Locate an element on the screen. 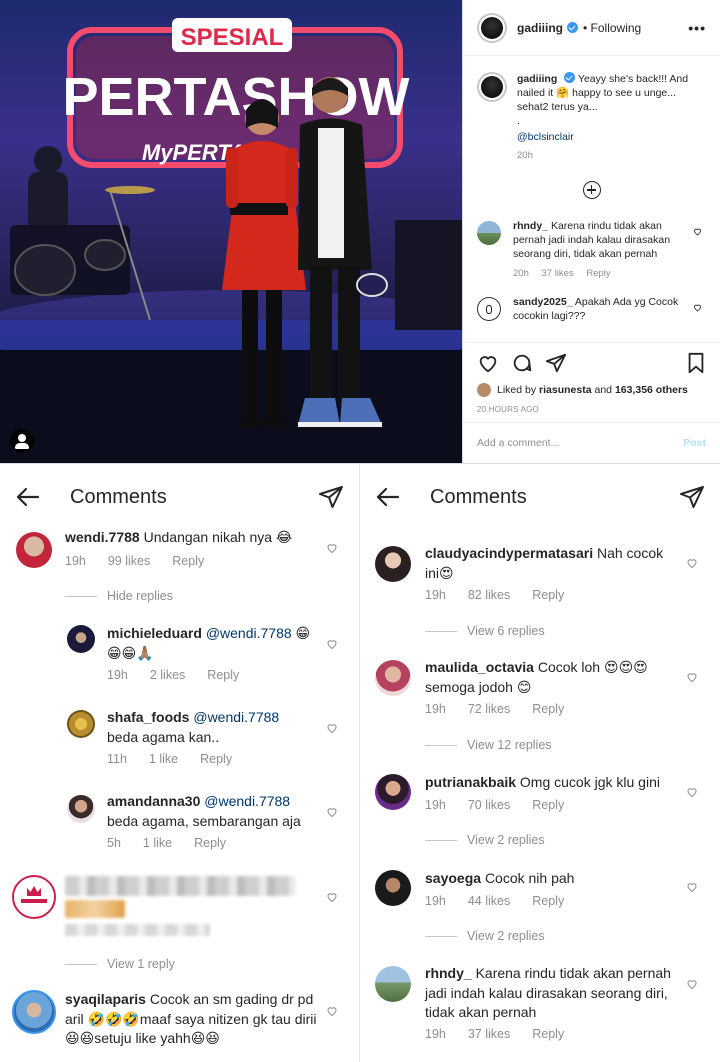 The height and width of the screenshot is (1062, 720). comment-username: wendi.7788 is located at coordinates (102, 537).